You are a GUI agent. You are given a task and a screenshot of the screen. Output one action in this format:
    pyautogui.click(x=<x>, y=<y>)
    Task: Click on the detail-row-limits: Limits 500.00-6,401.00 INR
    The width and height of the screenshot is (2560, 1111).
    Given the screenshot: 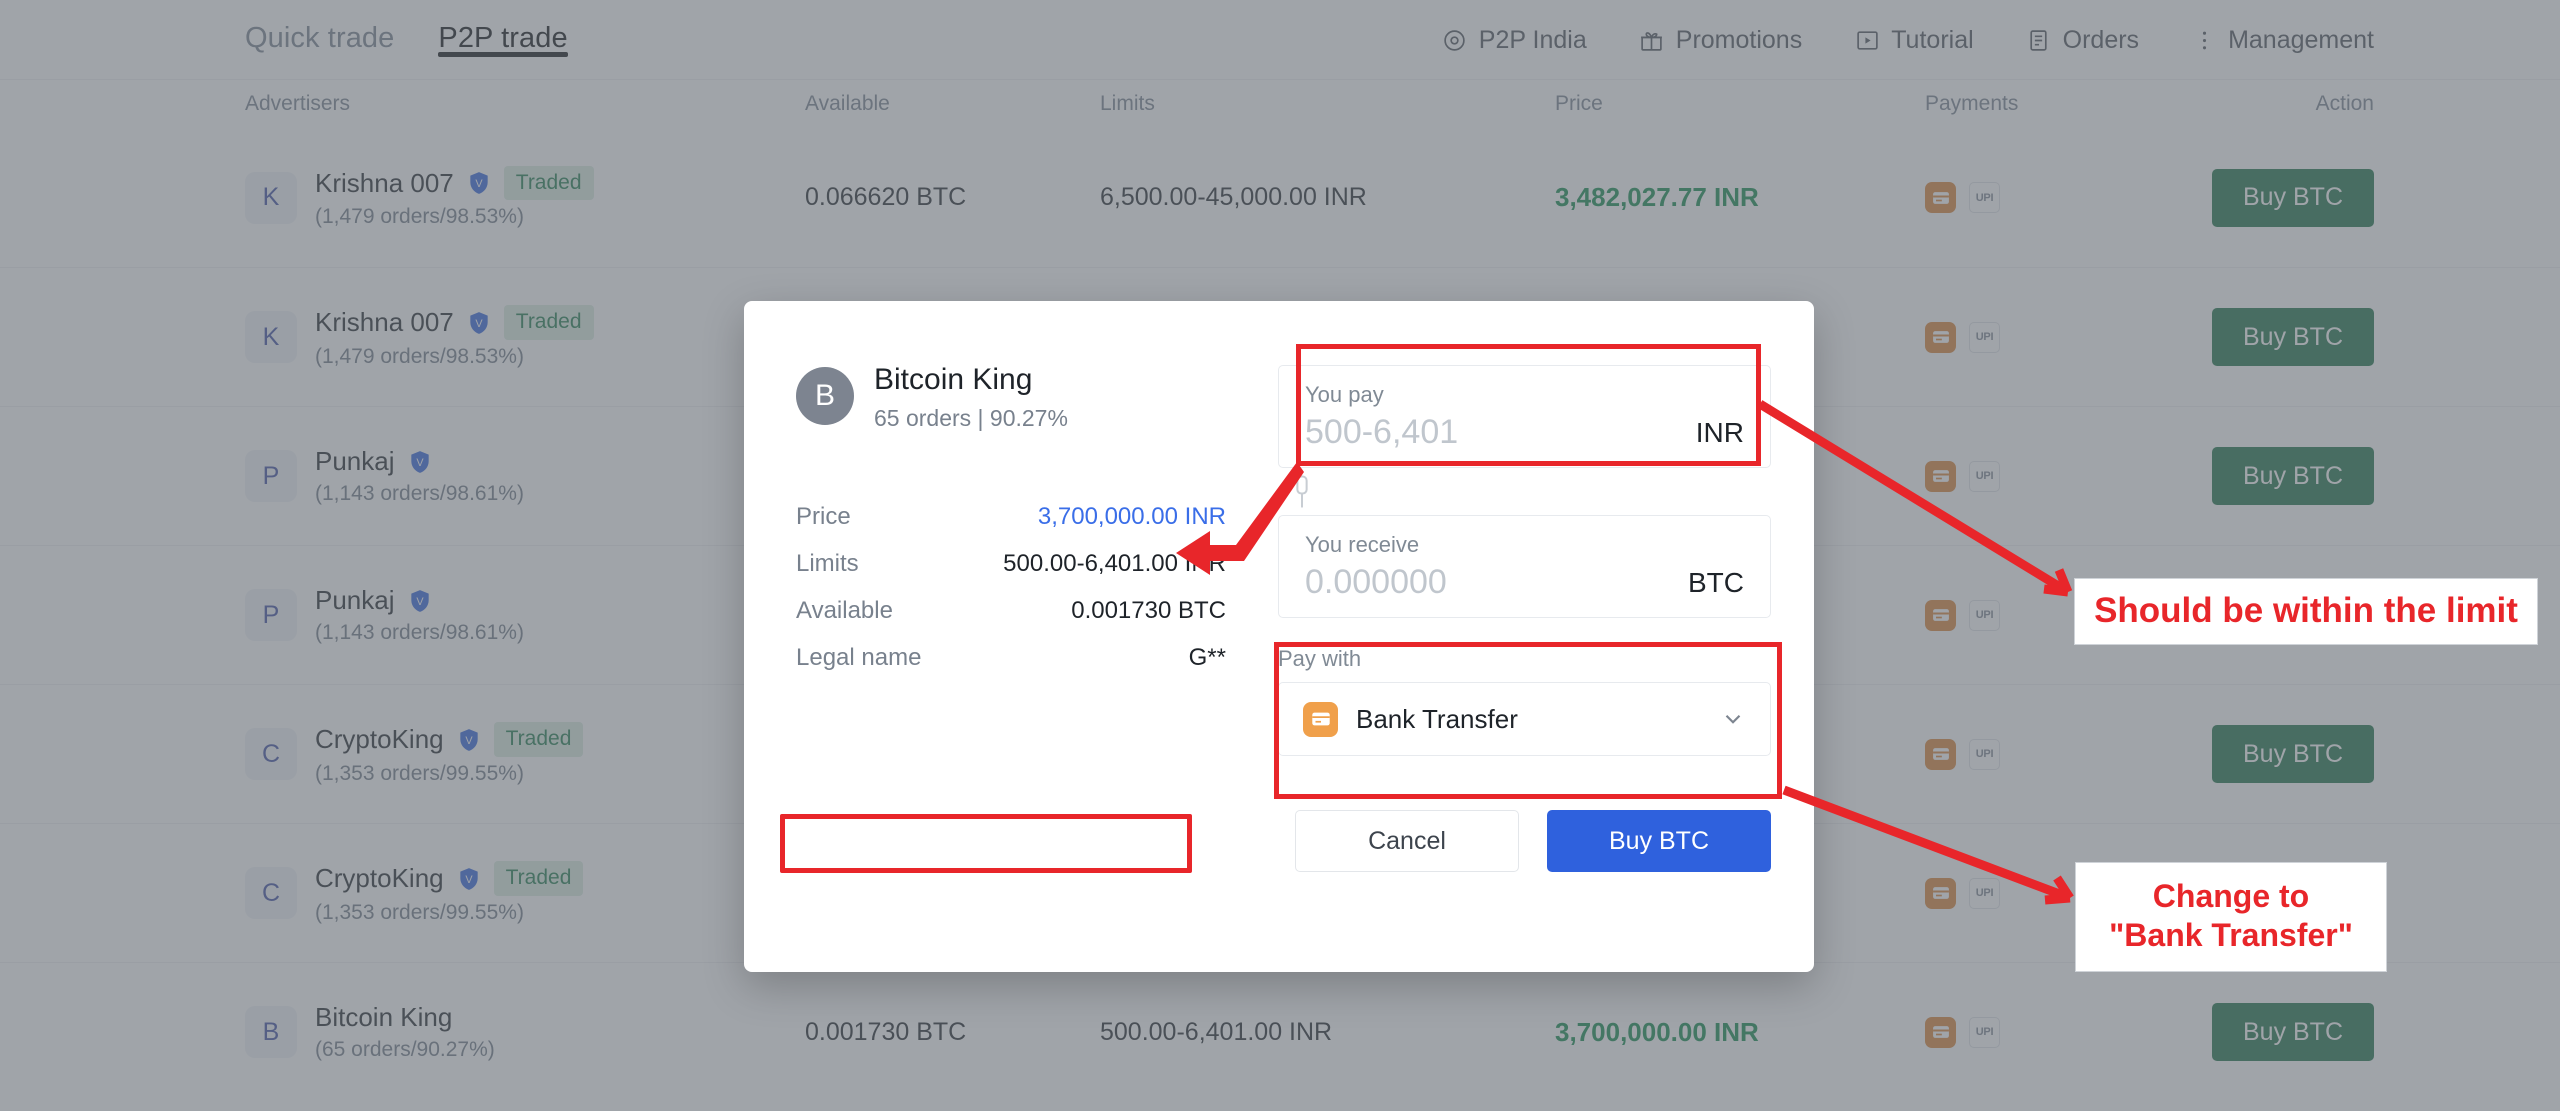 What is the action you would take?
    pyautogui.click(x=1011, y=564)
    